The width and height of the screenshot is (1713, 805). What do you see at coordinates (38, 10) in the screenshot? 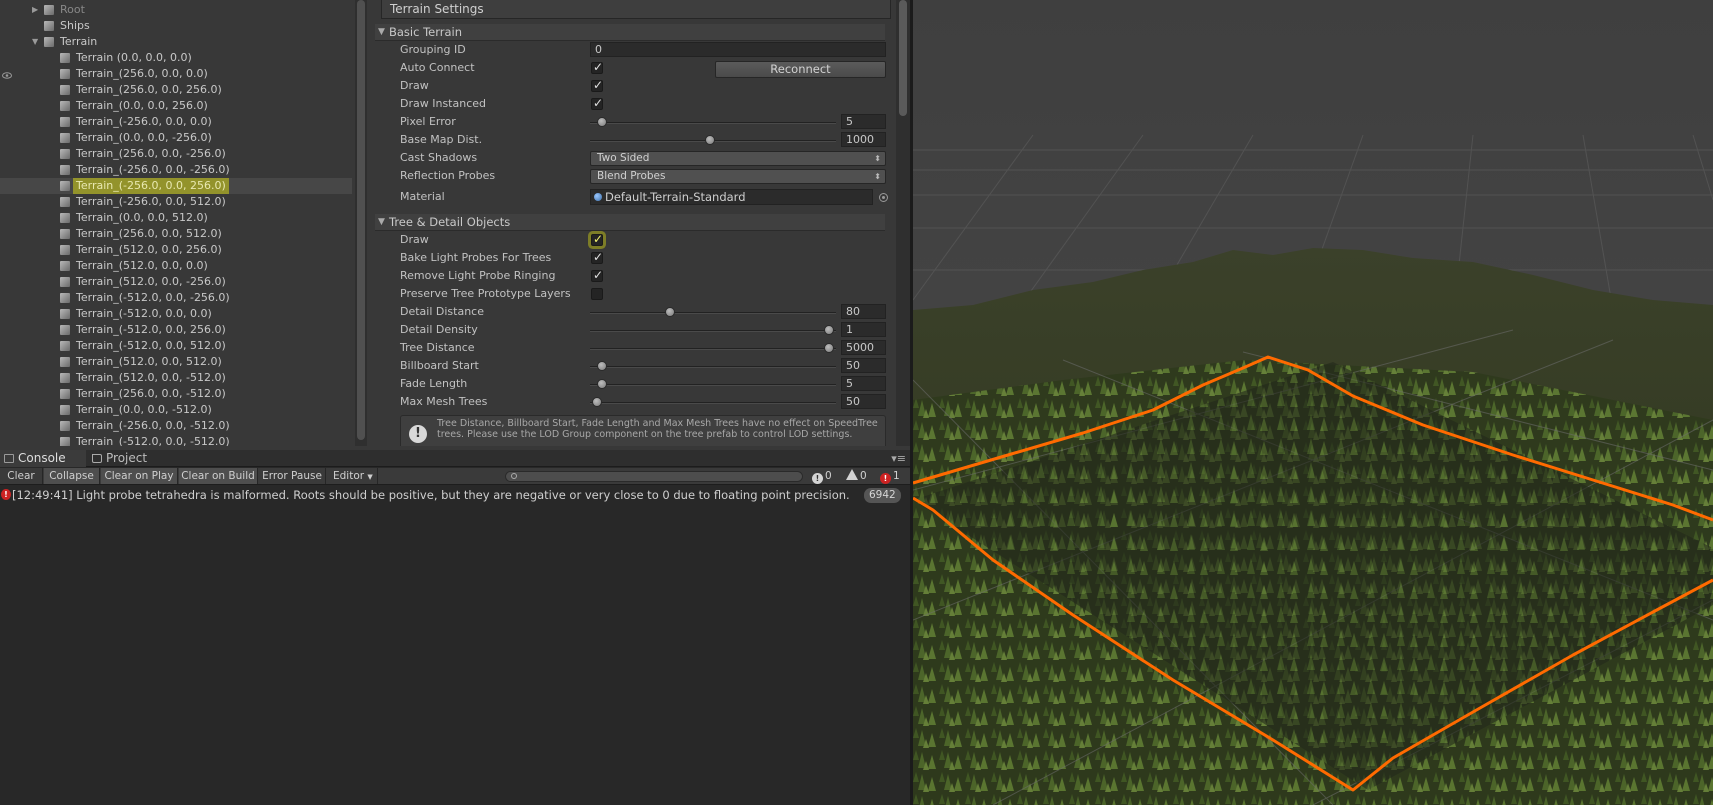
I see `collapsed-arrow-icon: ▶` at bounding box center [38, 10].